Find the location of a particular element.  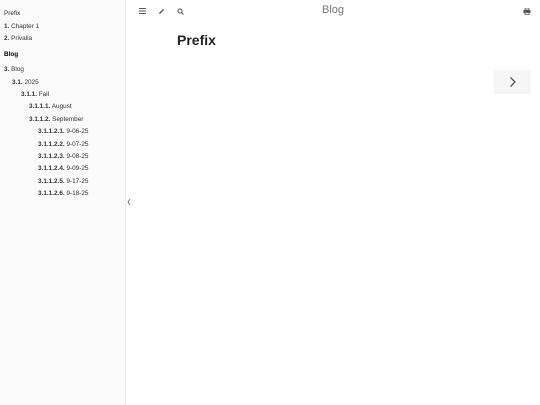

page-title: Prefix is located at coordinates (196, 40).